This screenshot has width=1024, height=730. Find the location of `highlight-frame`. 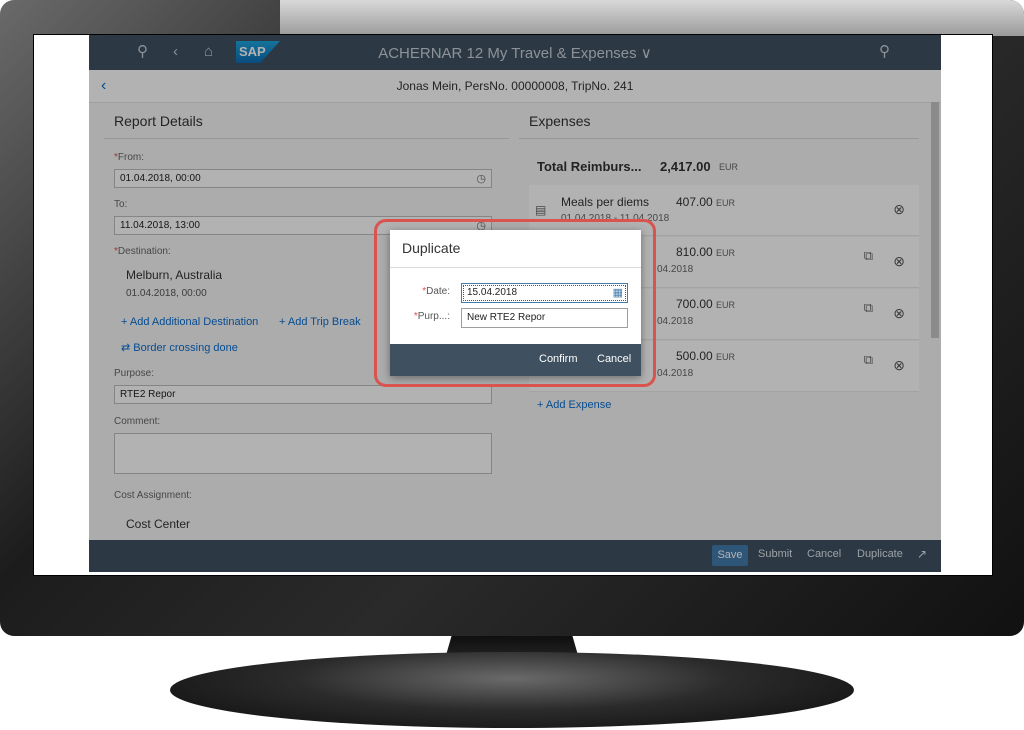

highlight-frame is located at coordinates (515, 303).